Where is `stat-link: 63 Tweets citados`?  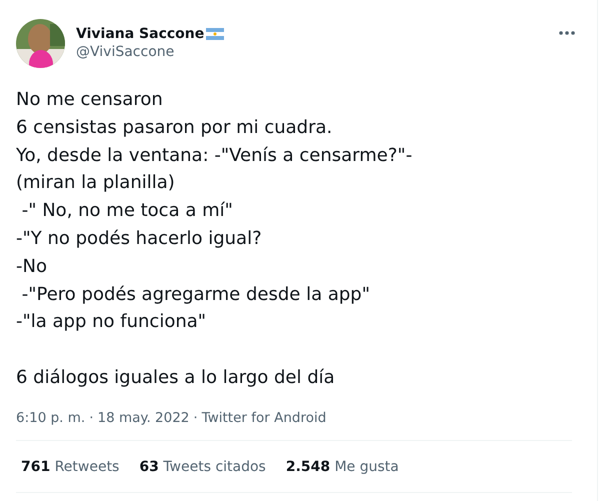 stat-link: 63 Tweets citados is located at coordinates (202, 466).